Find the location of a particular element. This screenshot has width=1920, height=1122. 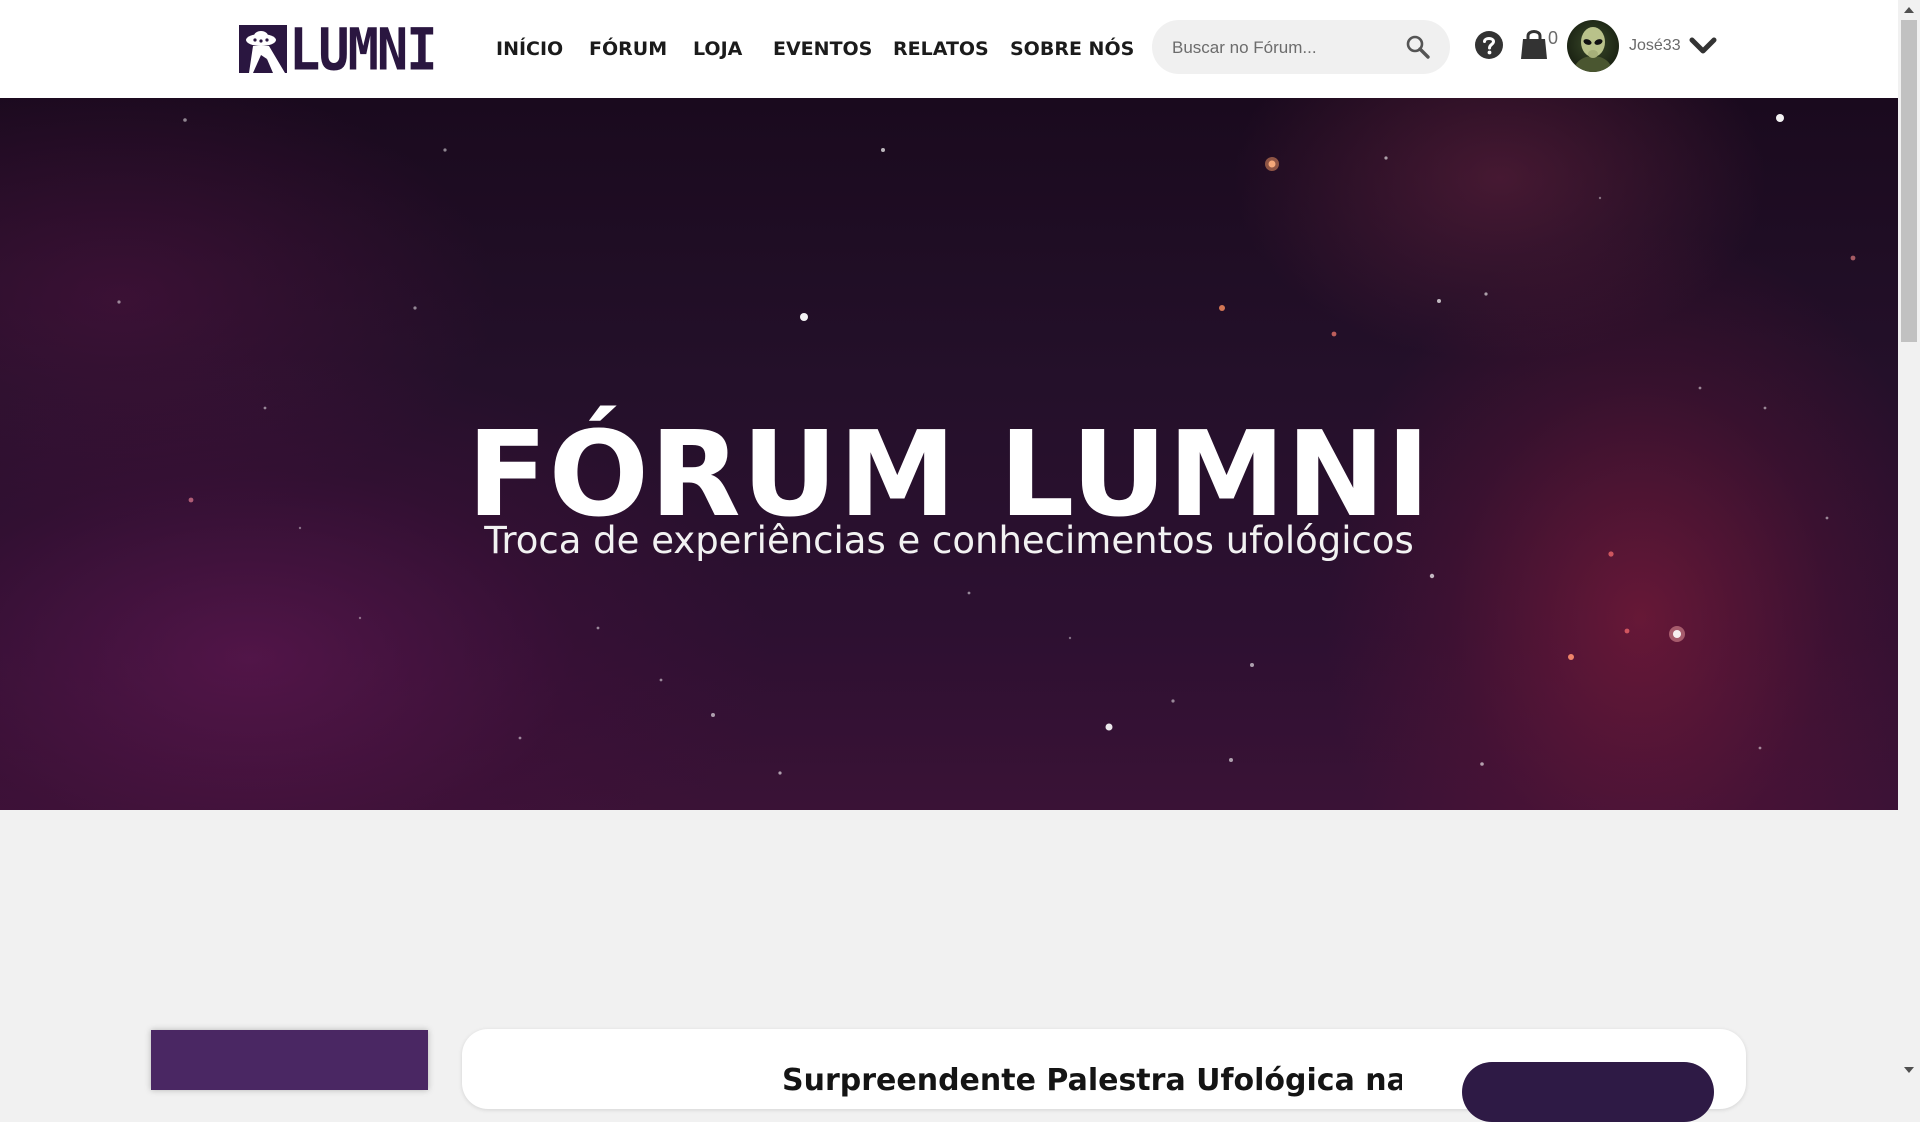

cart-count-badge: 0 is located at coordinates (1553, 38).